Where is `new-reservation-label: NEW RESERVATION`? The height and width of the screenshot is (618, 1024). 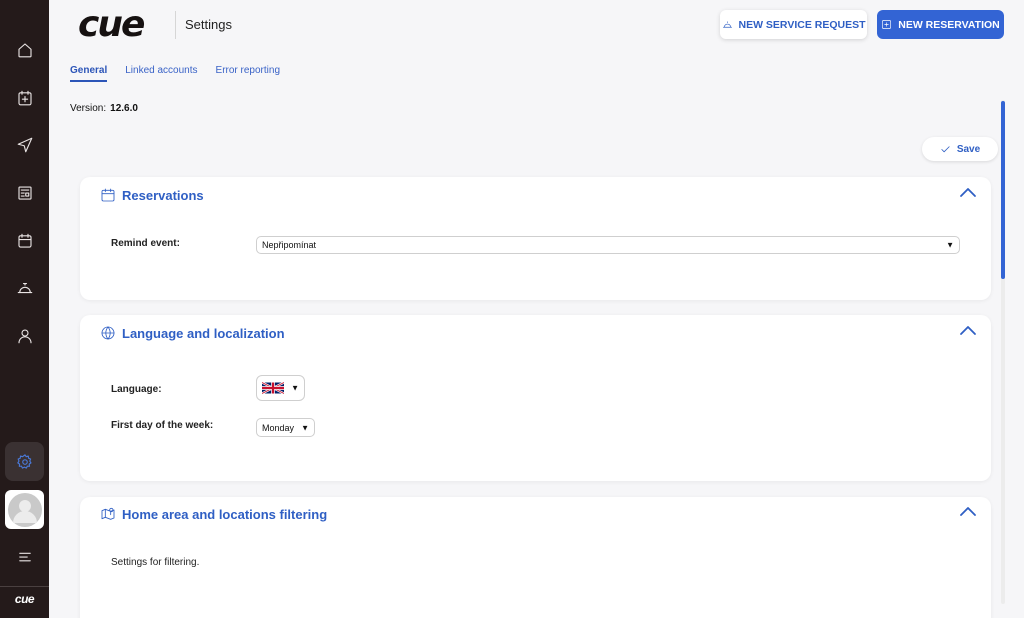
new-reservation-label: NEW RESERVATION is located at coordinates (949, 24).